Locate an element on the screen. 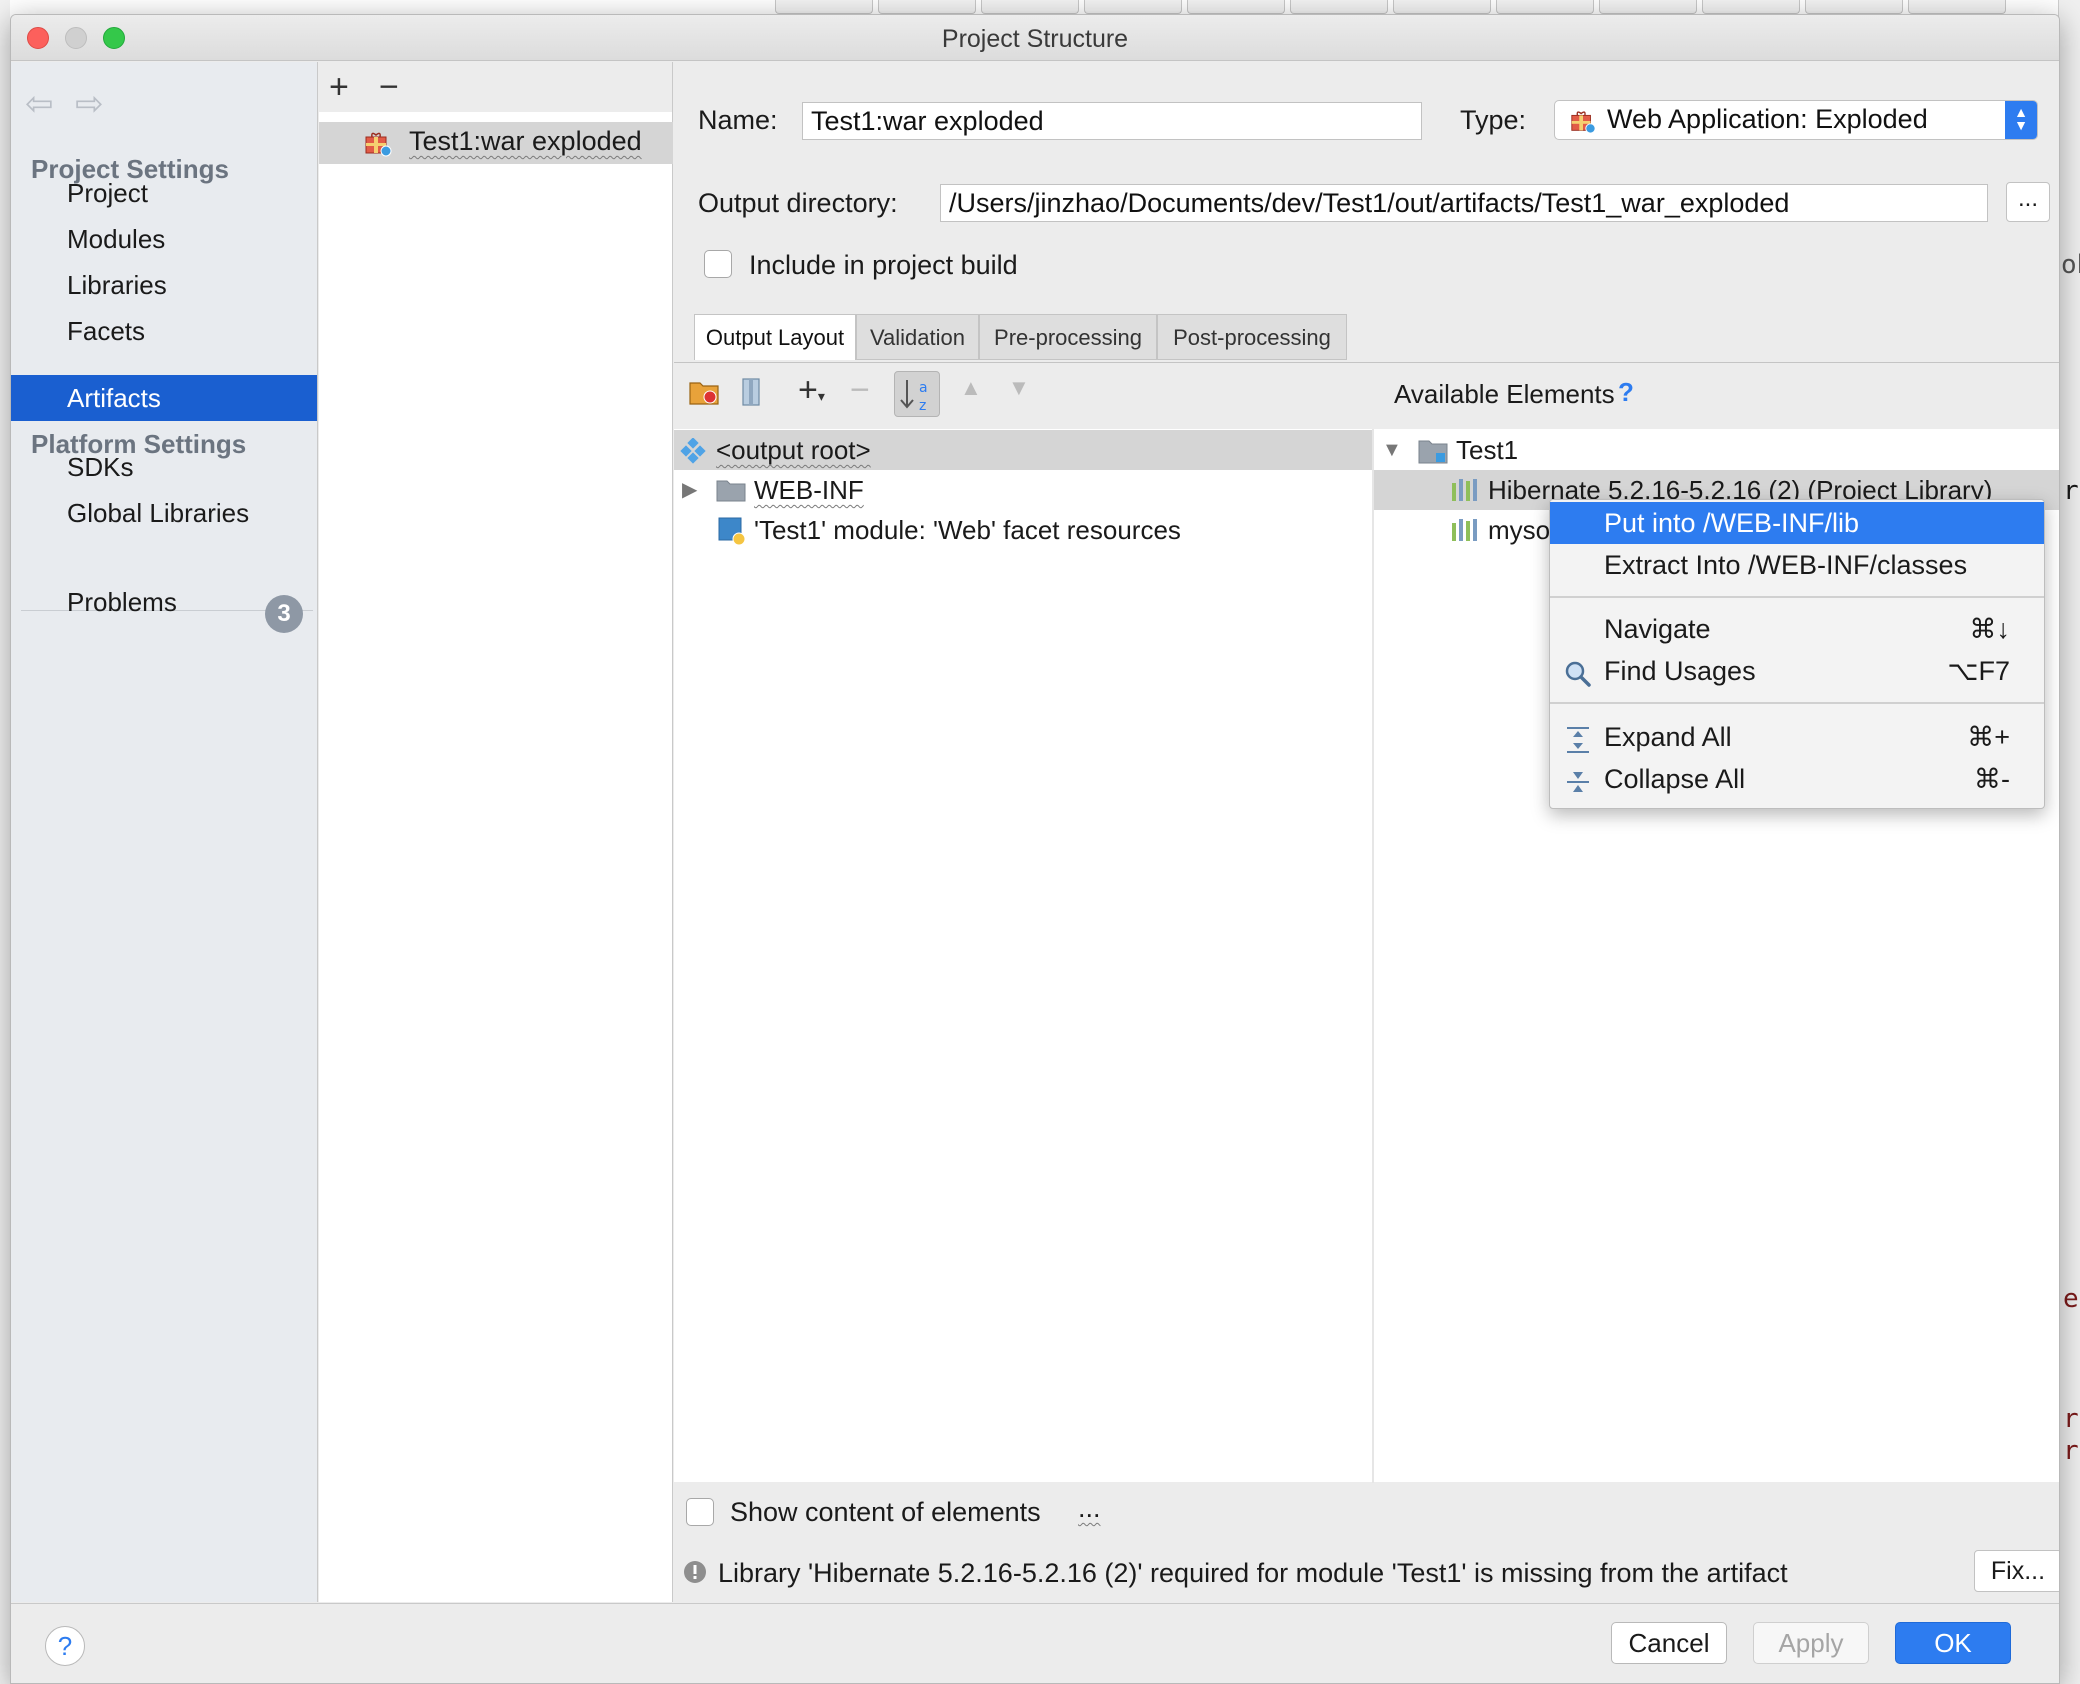 Image resolution: width=2080 pixels, height=1684 pixels. tree-item-web-inf: WEB-INF is located at coordinates (809, 490).